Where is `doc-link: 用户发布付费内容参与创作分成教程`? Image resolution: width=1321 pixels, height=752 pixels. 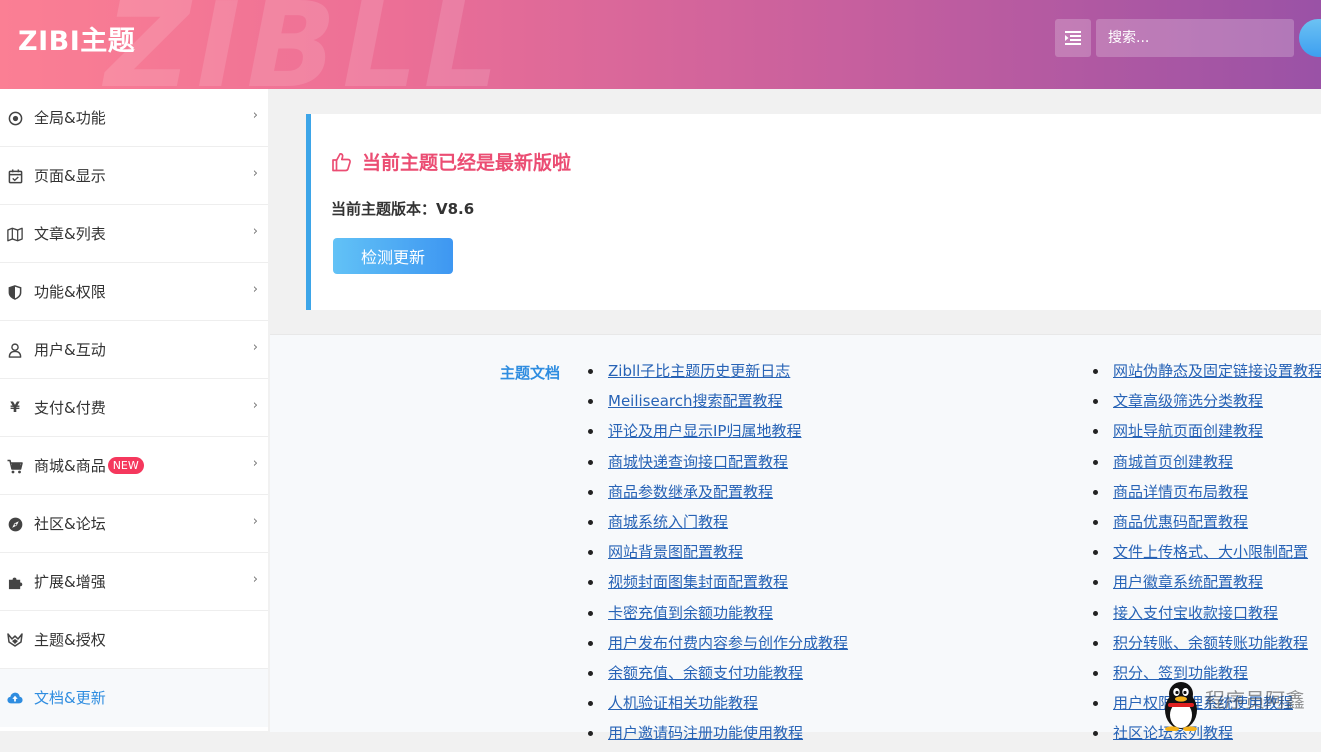 doc-link: 用户发布付费内容参与创作分成教程 is located at coordinates (728, 643).